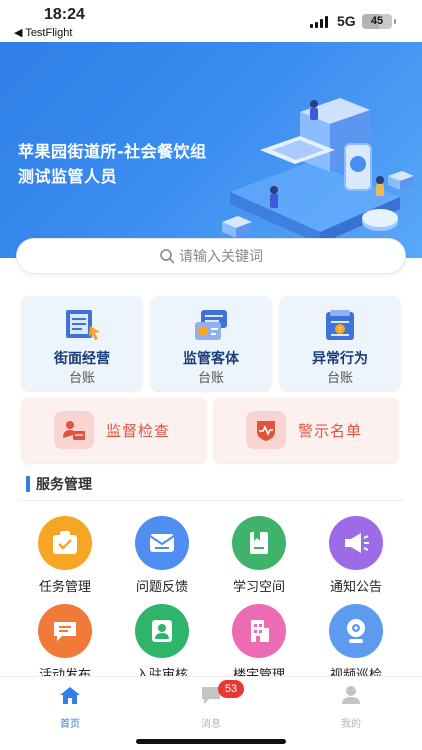  I want to click on smart-city-illustration, so click(318, 171).